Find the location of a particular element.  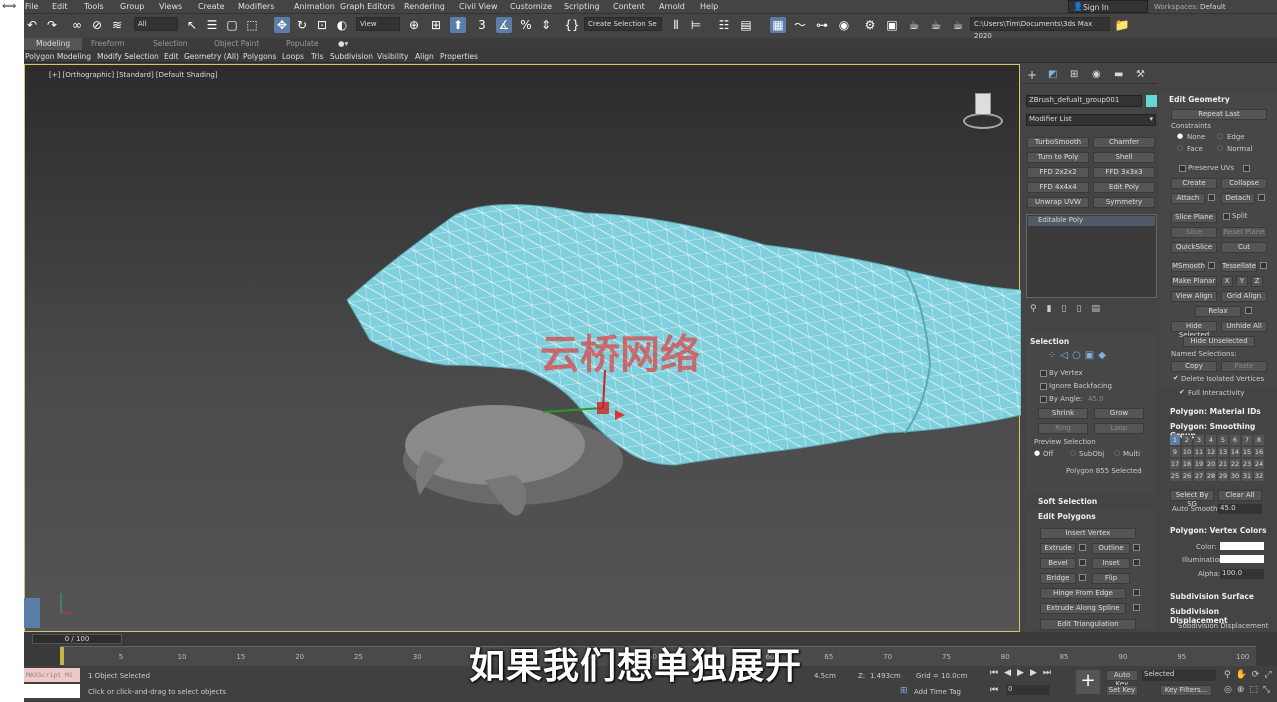

view-align-button: View Align is located at coordinates (1194, 296).